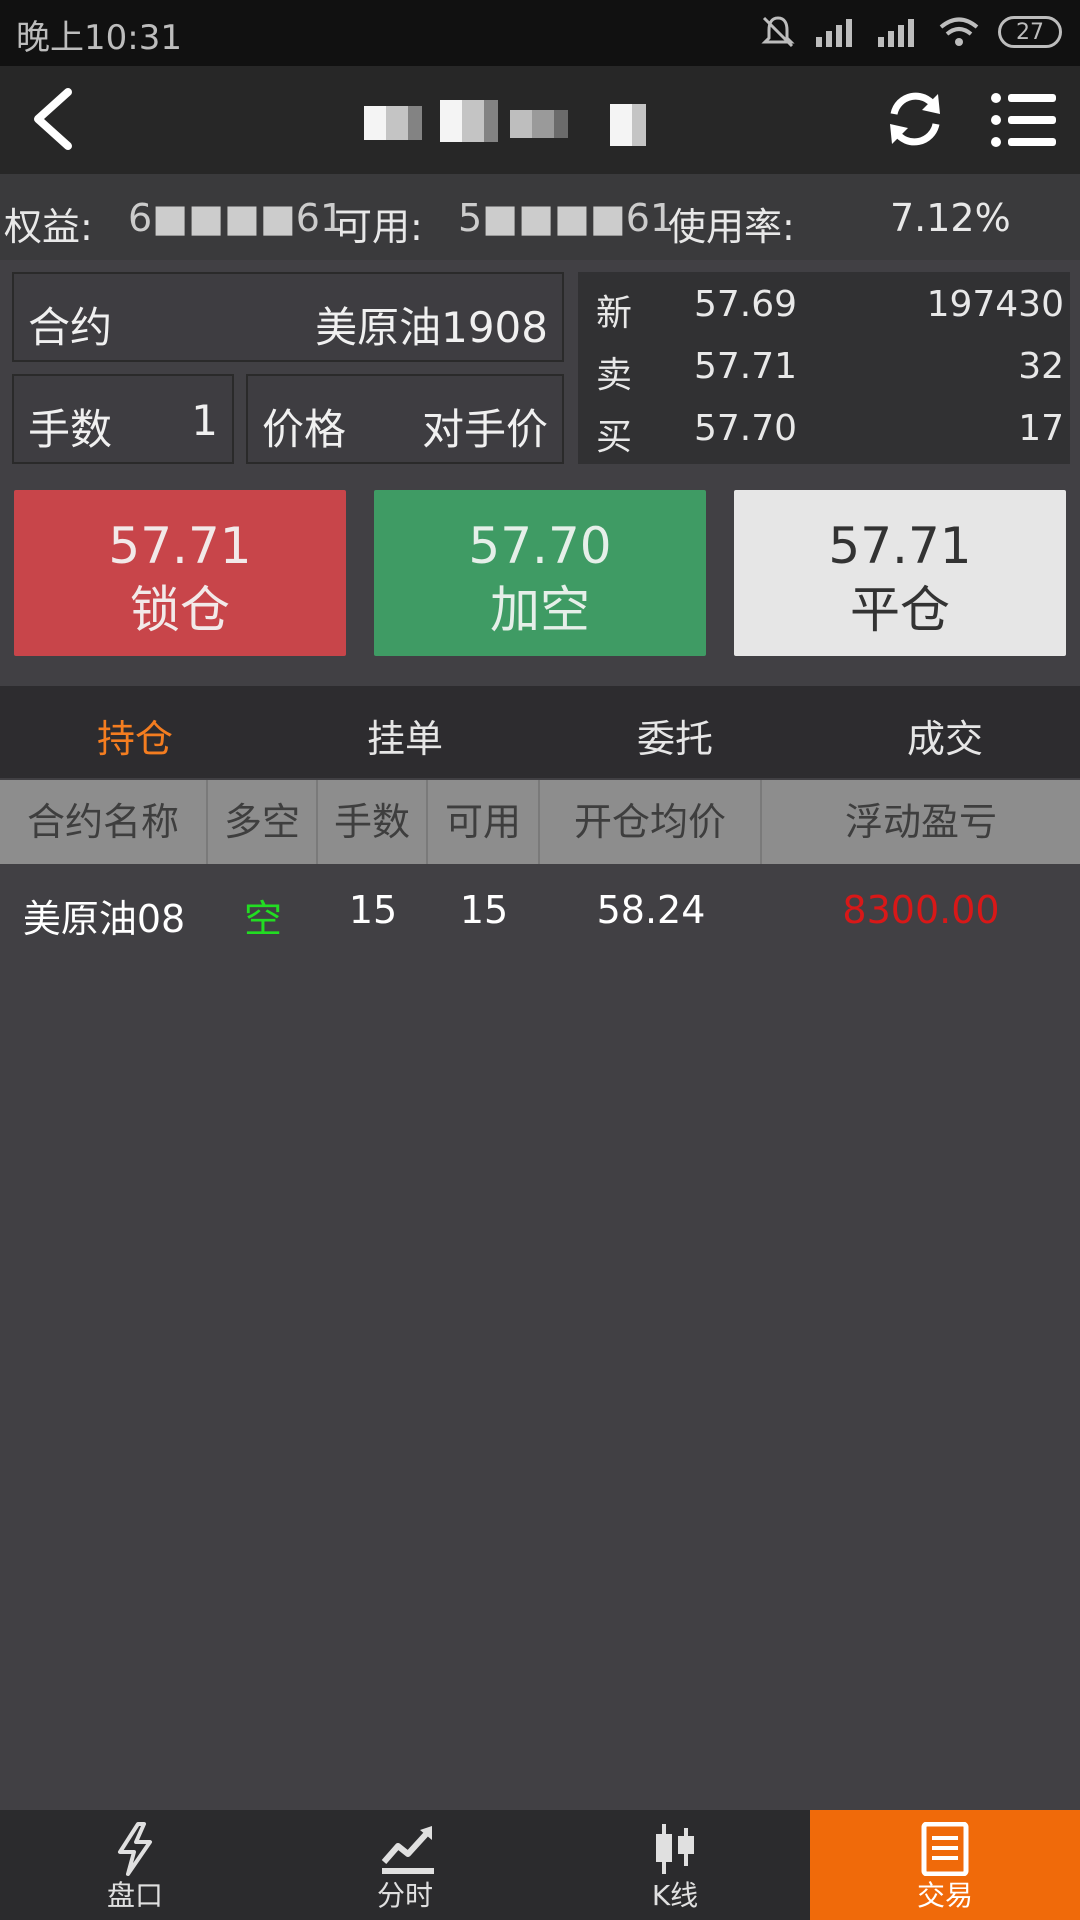 The width and height of the screenshot is (1080, 1920). What do you see at coordinates (135, 735) in the screenshot?
I see `tab-positions: 持仓` at bounding box center [135, 735].